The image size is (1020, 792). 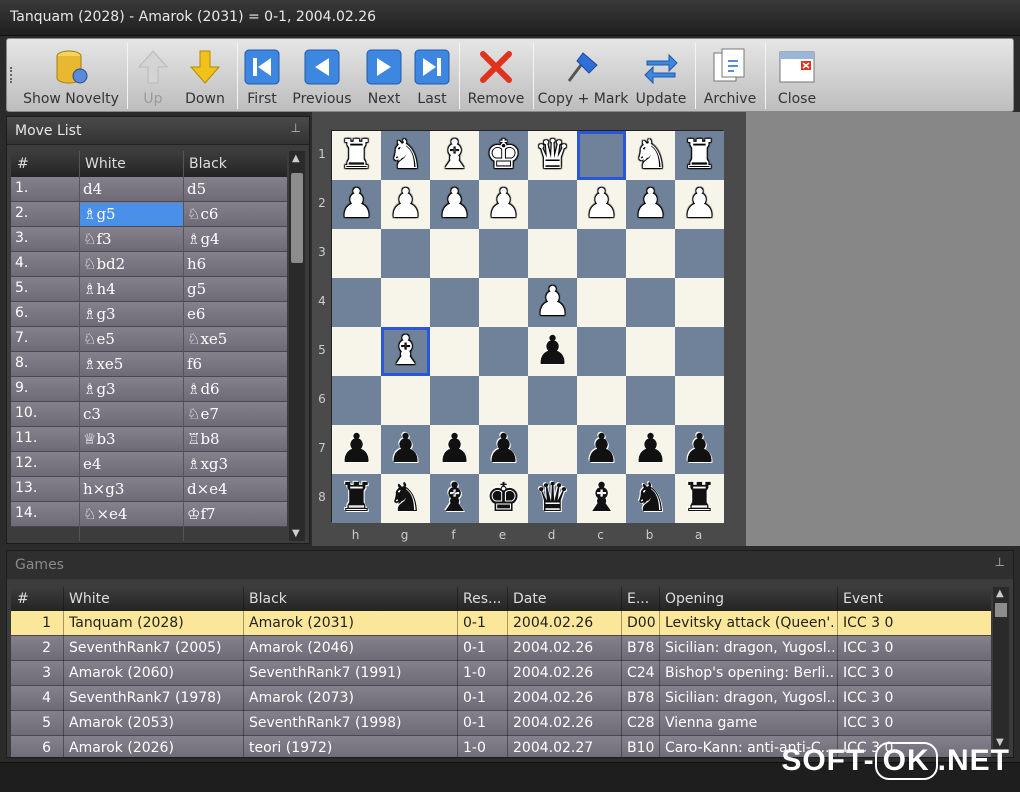 I want to click on white-move: ♗h4, so click(x=131, y=289).